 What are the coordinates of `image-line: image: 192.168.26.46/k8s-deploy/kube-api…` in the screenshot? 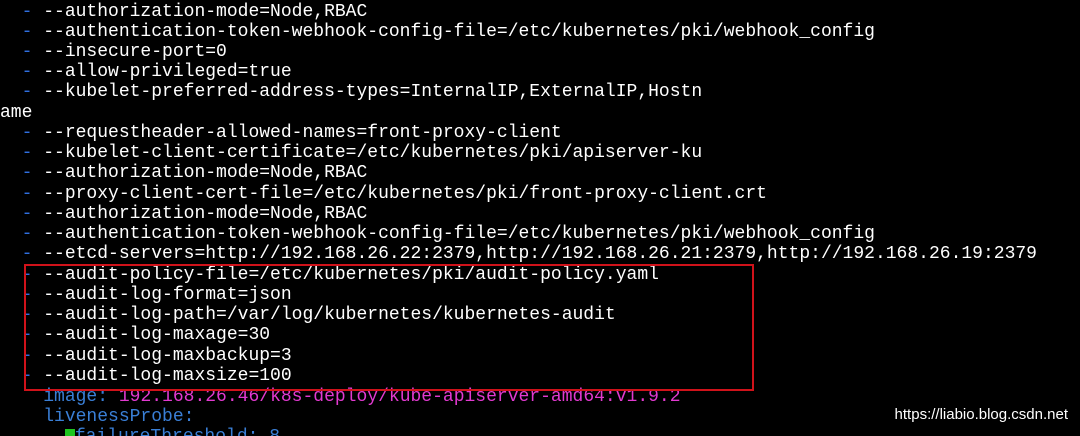 It's located at (340, 397).